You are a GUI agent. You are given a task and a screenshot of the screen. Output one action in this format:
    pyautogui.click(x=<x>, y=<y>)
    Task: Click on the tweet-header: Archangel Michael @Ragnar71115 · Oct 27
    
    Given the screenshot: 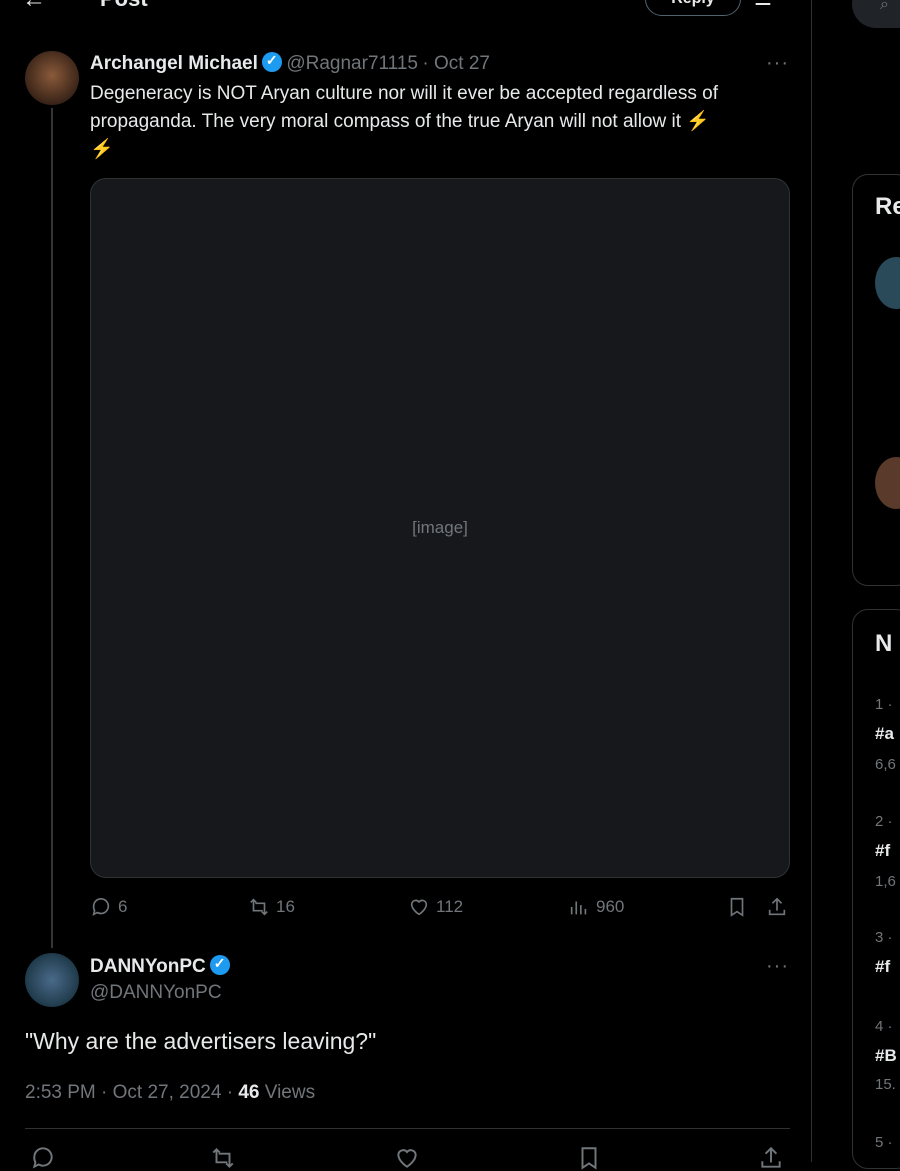 What is the action you would take?
    pyautogui.click(x=290, y=63)
    